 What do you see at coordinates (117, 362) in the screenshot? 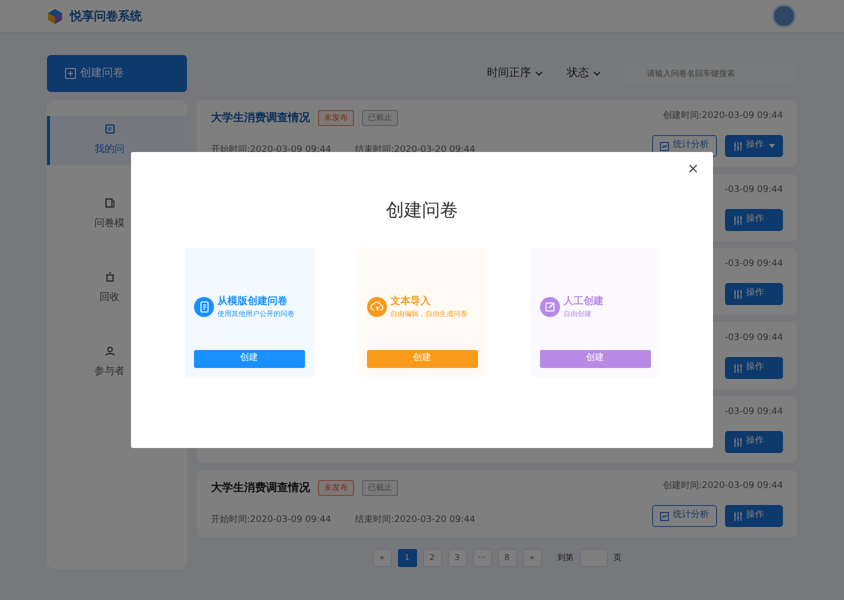
I see `sidebar-item: 参与者` at bounding box center [117, 362].